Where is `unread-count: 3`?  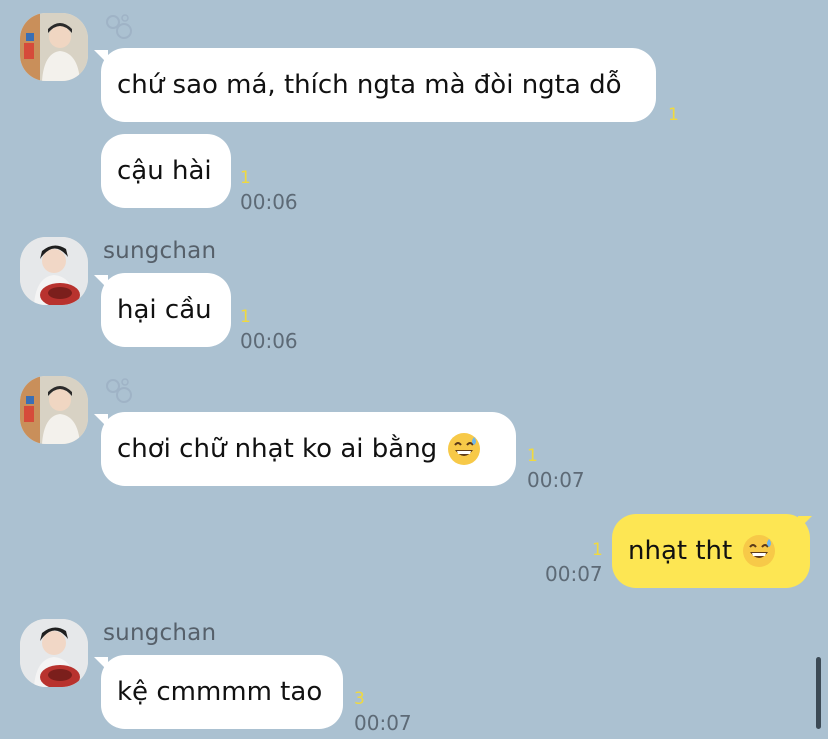
unread-count: 3 is located at coordinates (359, 699).